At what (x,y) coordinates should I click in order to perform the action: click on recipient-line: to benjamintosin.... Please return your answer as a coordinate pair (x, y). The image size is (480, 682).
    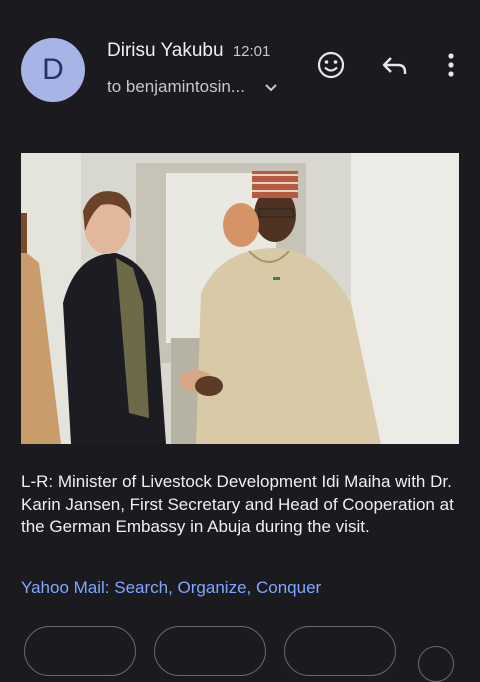
    Looking at the image, I should click on (192, 87).